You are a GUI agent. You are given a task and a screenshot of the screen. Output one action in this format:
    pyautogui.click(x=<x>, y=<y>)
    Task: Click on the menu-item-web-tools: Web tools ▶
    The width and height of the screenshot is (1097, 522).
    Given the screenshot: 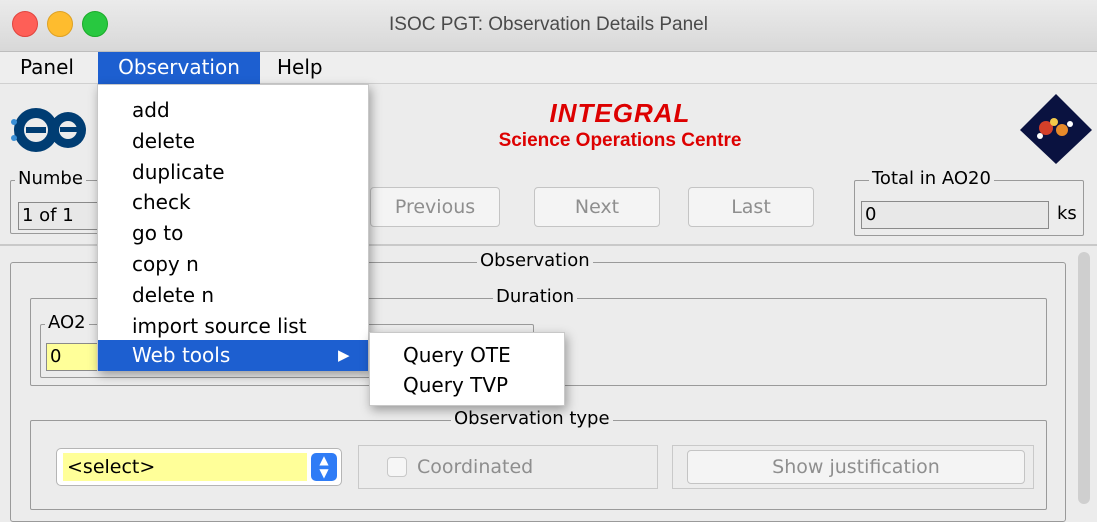 What is the action you would take?
    pyautogui.click(x=233, y=355)
    